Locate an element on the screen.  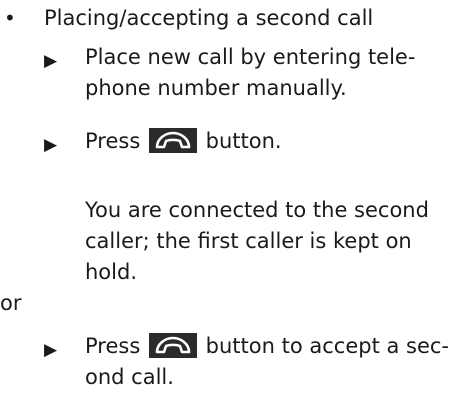
step-1-line-1: Place new call by entering tele- is located at coordinates (250, 57).